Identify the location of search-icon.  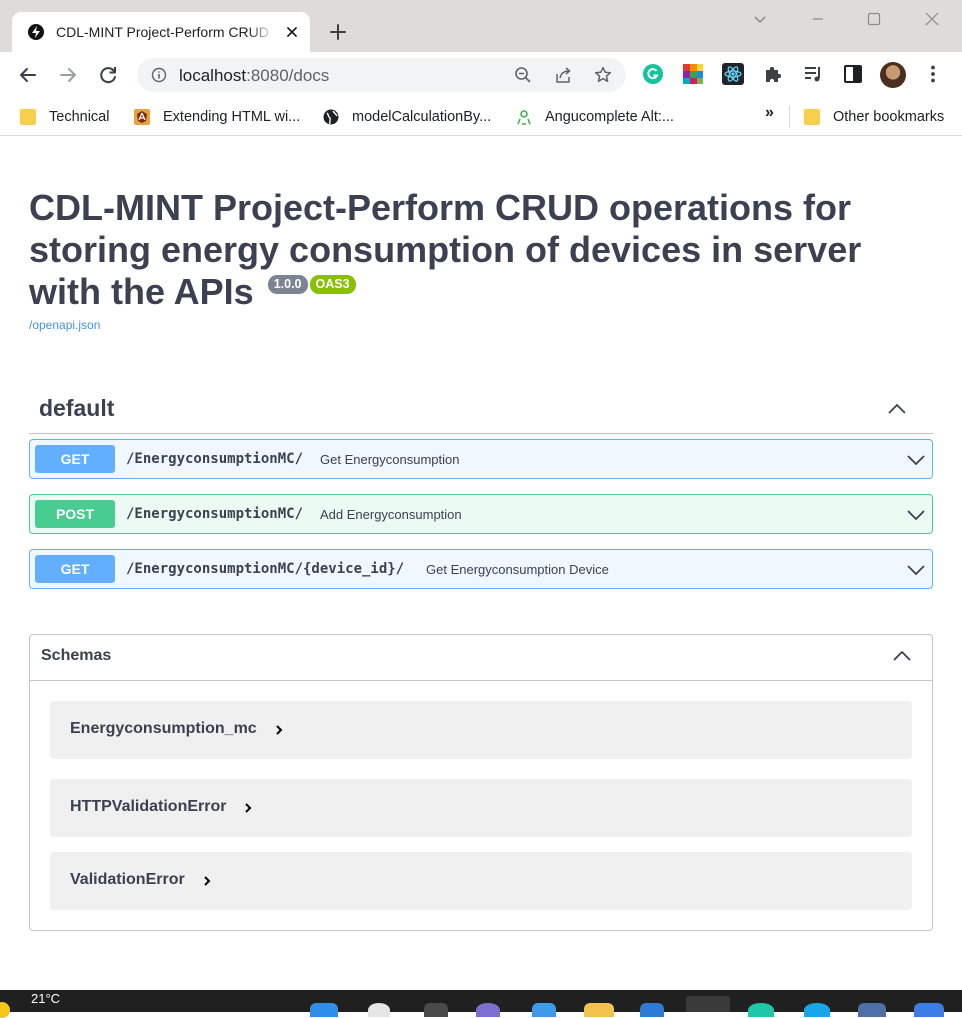
(379, 1010).